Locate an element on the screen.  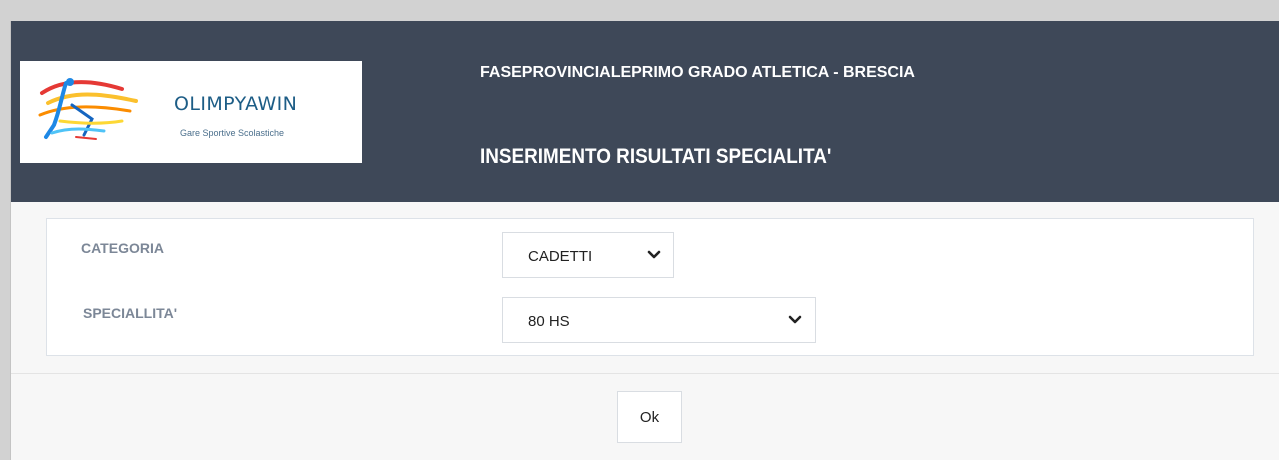
specialita-selected-value: 80 HS is located at coordinates (549, 321).